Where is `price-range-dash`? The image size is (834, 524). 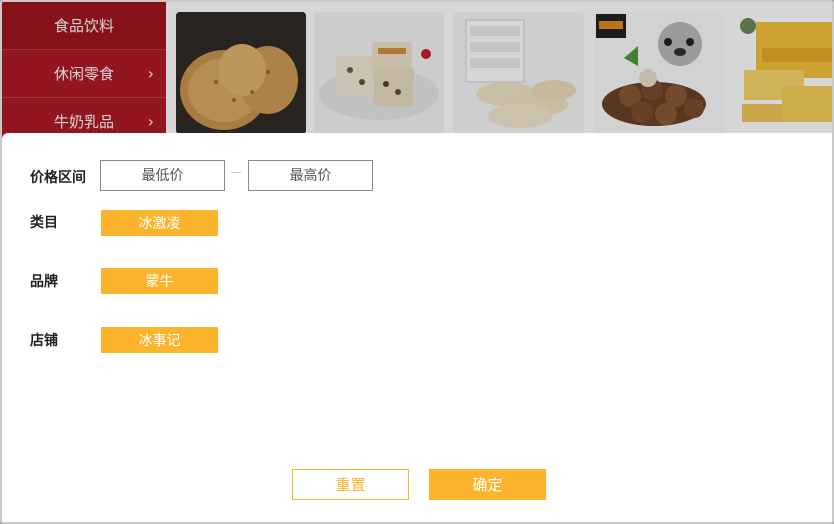
price-range-dash is located at coordinates (236, 172).